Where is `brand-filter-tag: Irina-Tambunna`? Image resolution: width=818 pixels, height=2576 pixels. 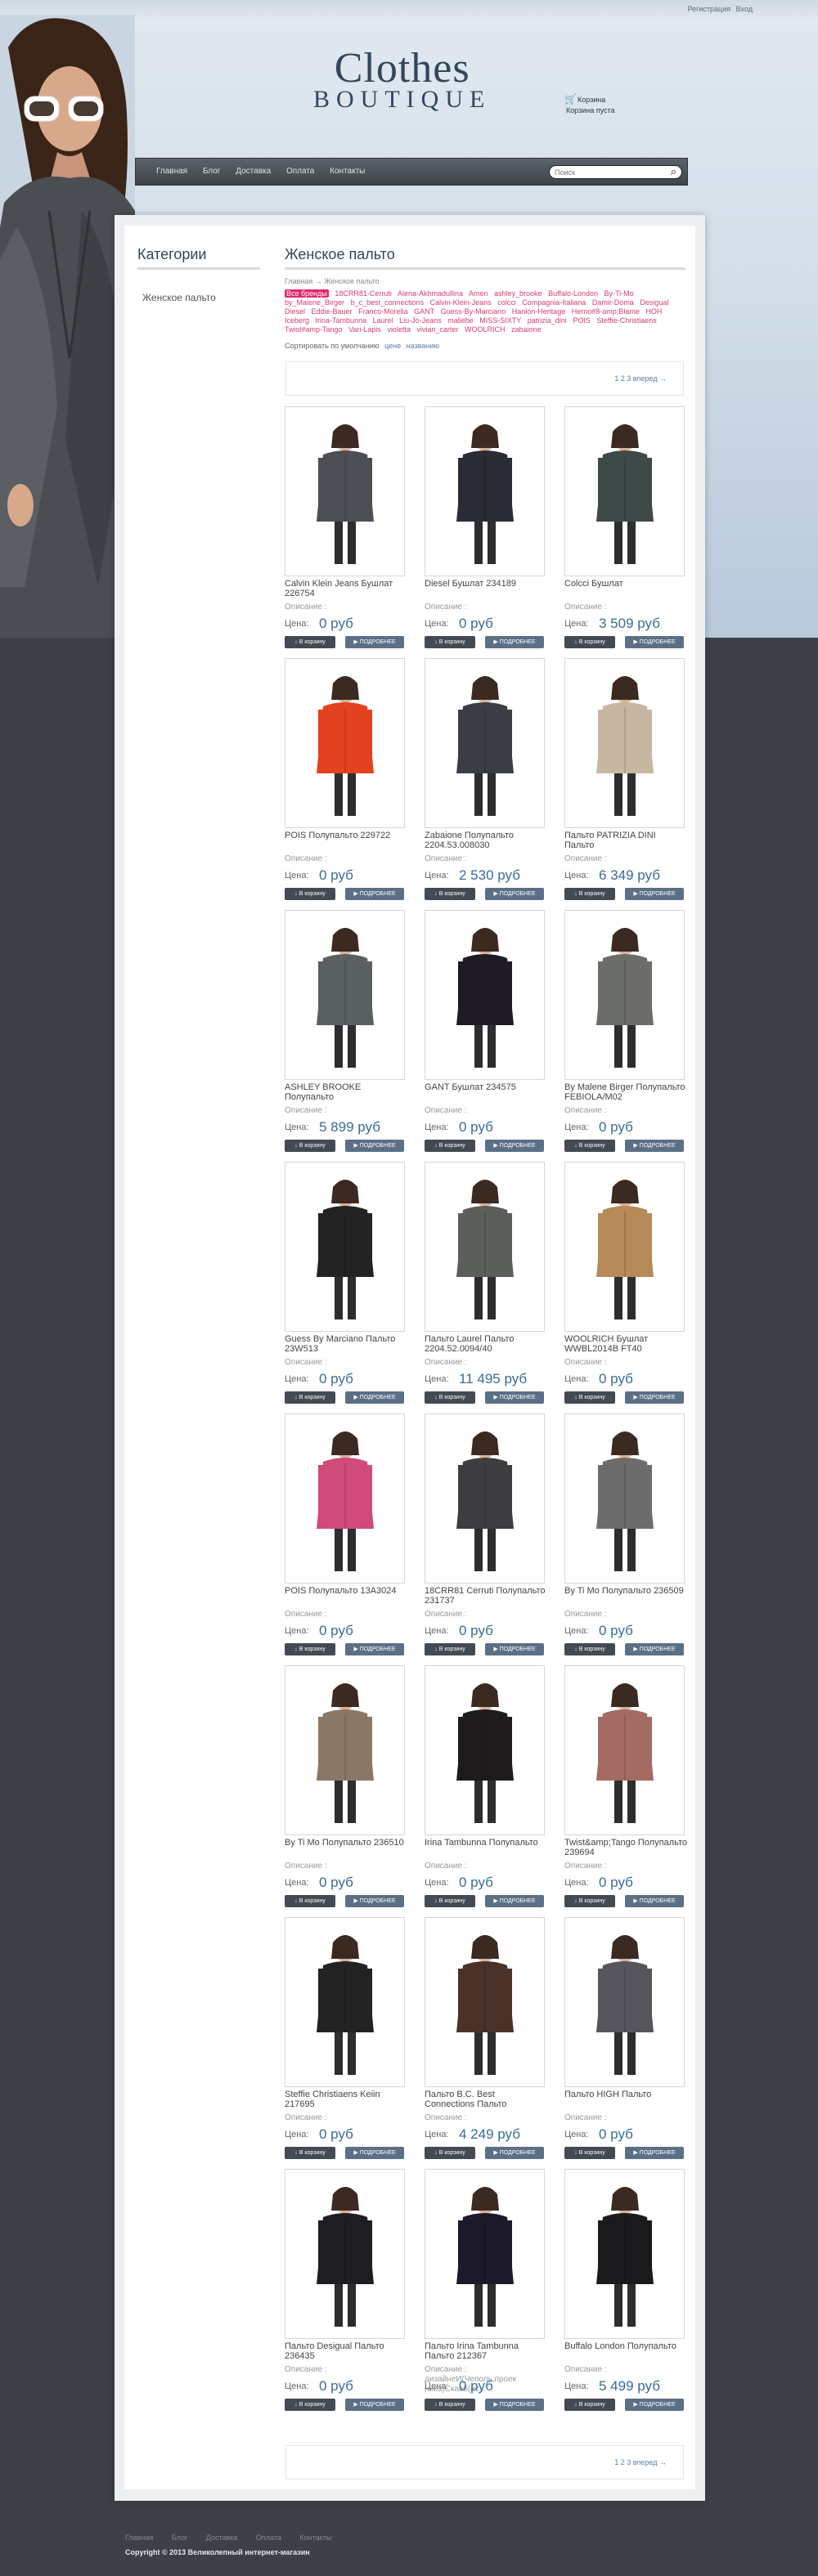 brand-filter-tag: Irina-Tambunna is located at coordinates (341, 321).